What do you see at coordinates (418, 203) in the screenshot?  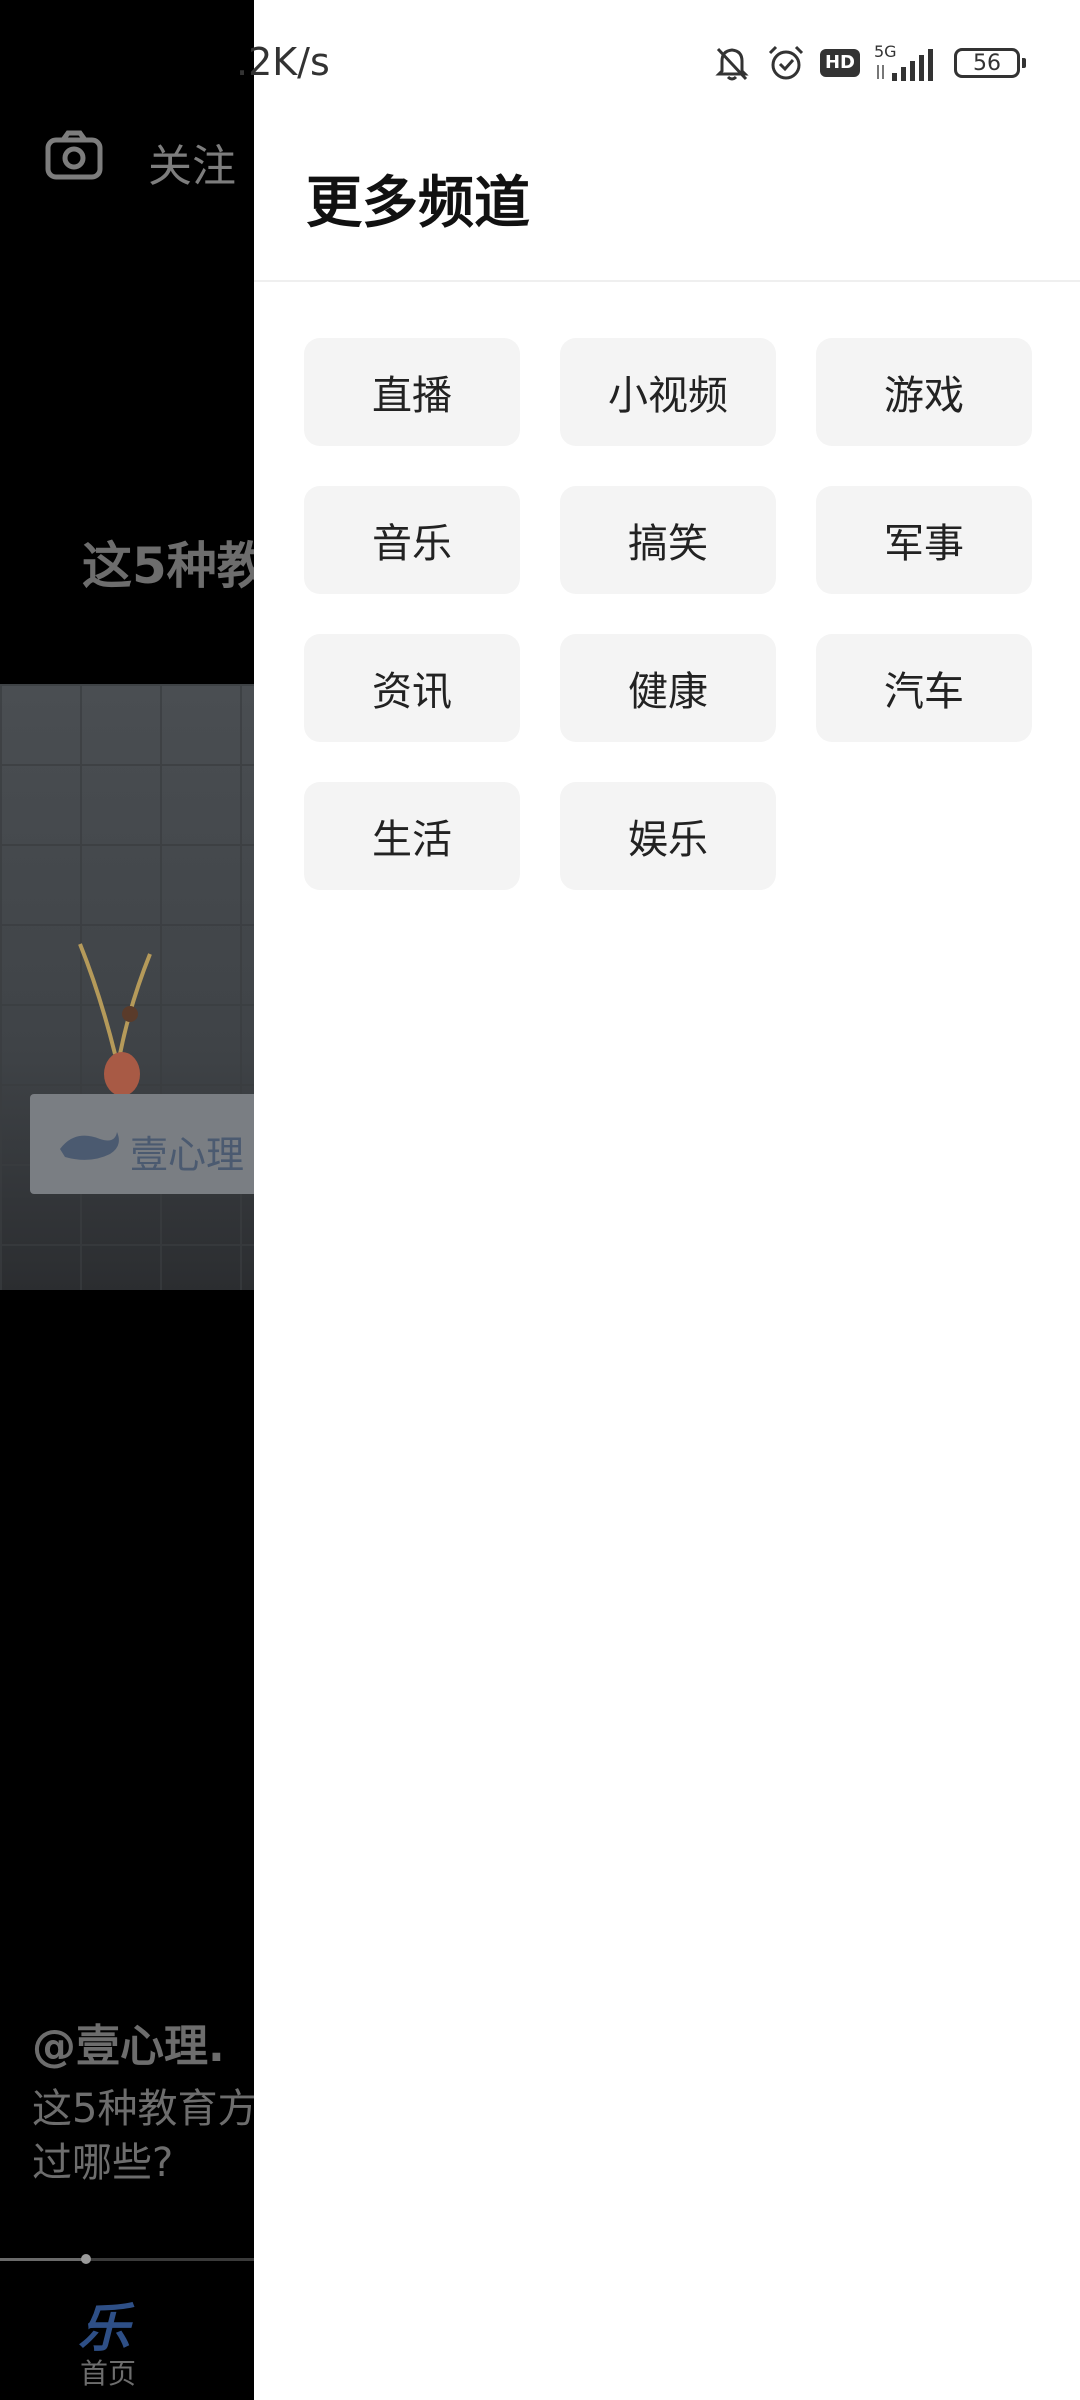 I see `drawer-title: 更多频道` at bounding box center [418, 203].